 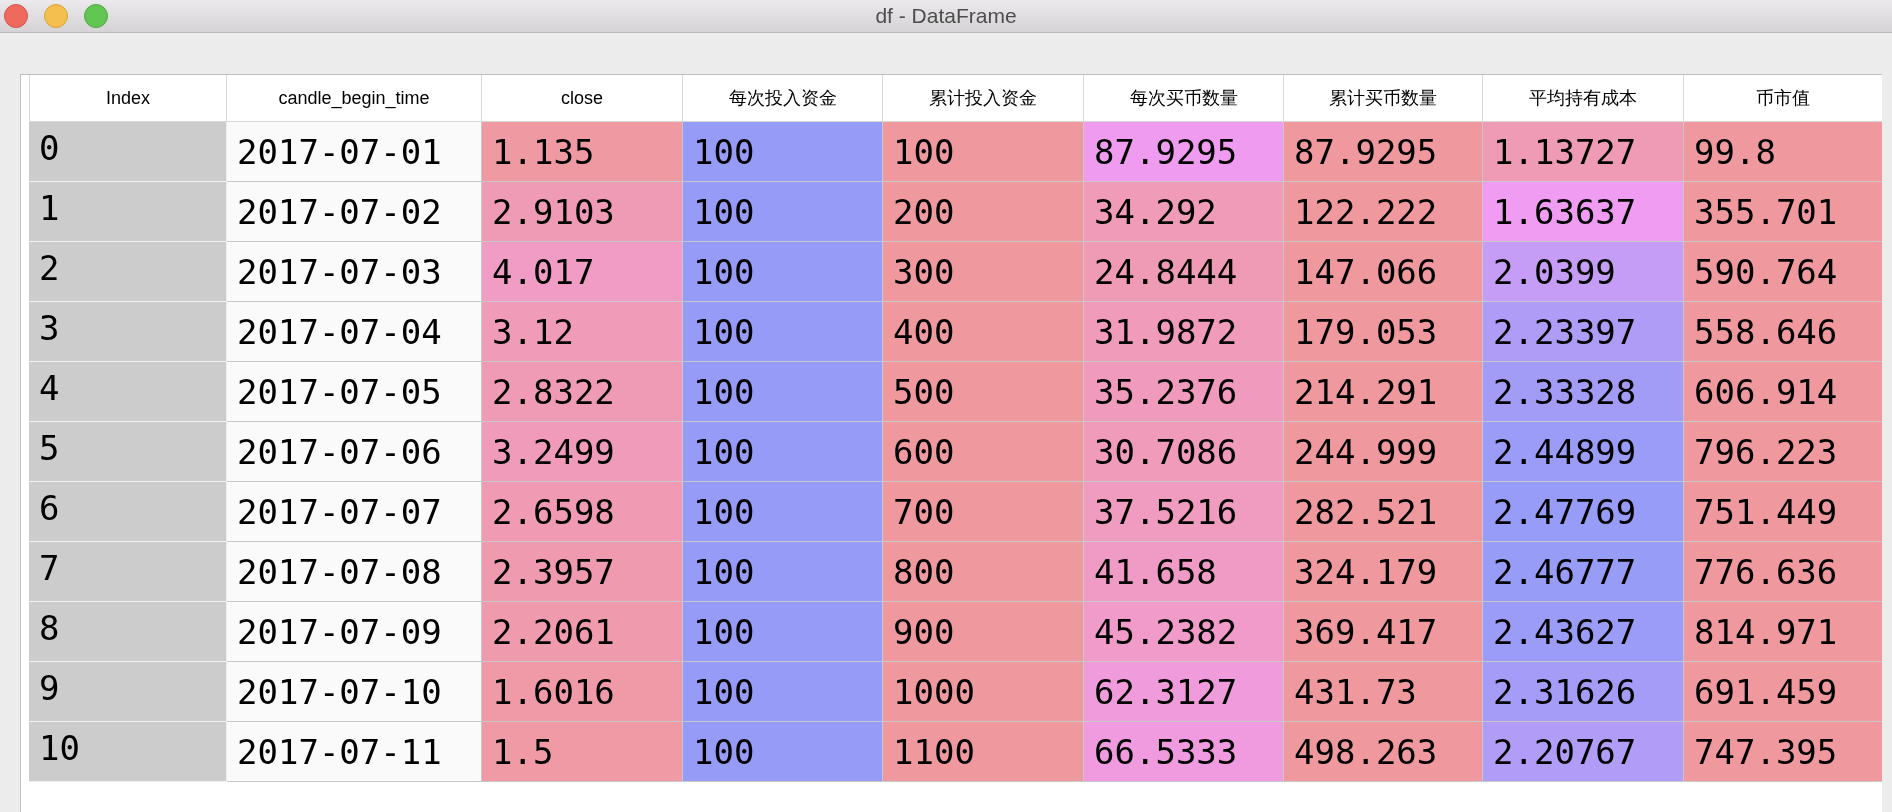 What do you see at coordinates (56, 16) in the screenshot?
I see `minimize-button` at bounding box center [56, 16].